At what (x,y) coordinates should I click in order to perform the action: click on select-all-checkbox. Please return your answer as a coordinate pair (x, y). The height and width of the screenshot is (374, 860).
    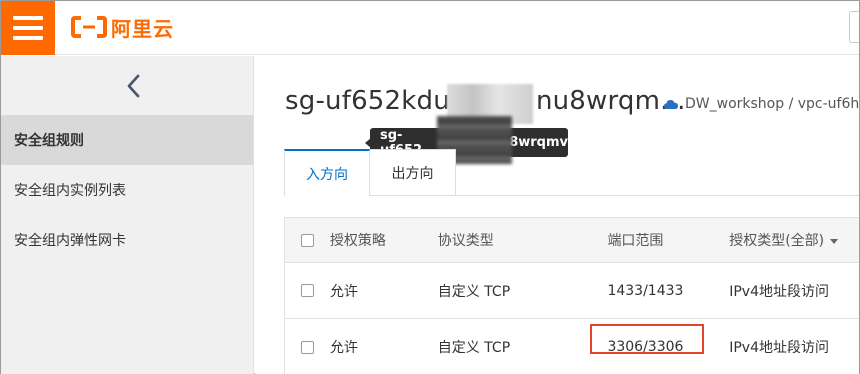
    Looking at the image, I should click on (307, 240).